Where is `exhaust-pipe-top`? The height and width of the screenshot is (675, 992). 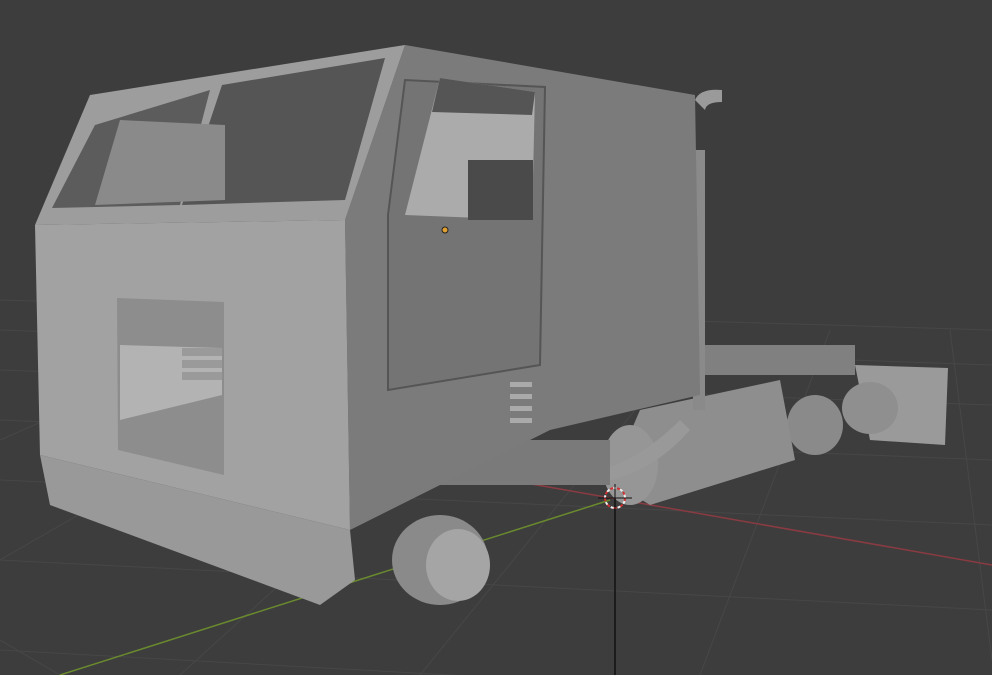
exhaust-pipe-top is located at coordinates (708, 99).